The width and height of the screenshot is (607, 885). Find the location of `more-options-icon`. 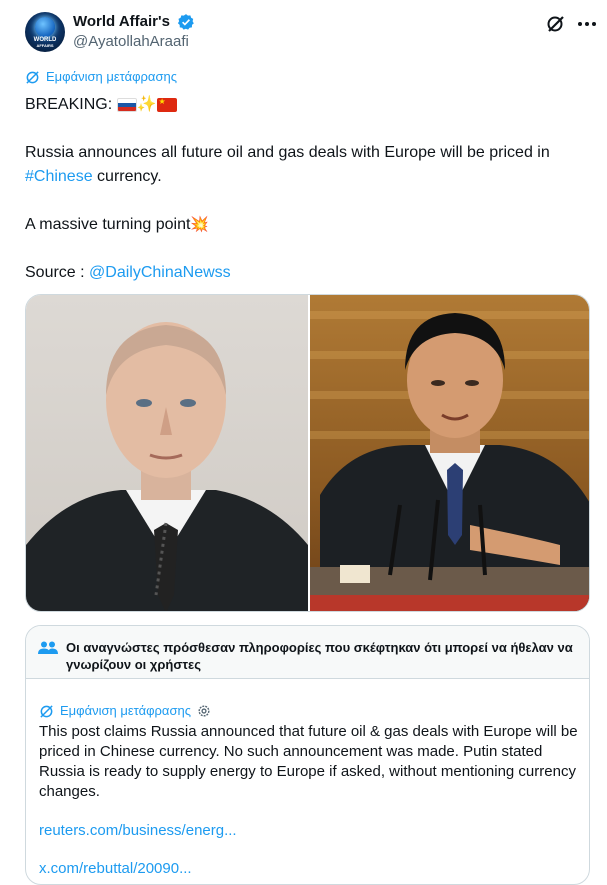

more-options-icon is located at coordinates (587, 24).